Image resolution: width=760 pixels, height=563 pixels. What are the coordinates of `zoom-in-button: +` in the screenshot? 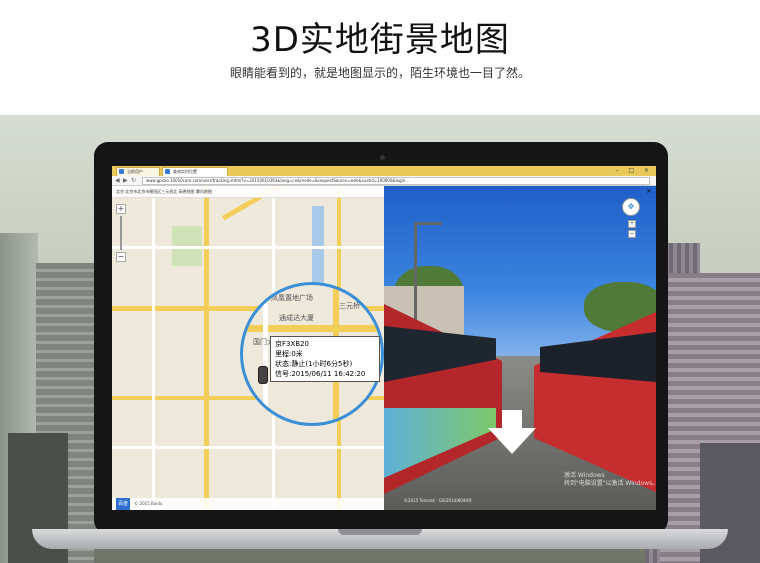 It's located at (121, 209).